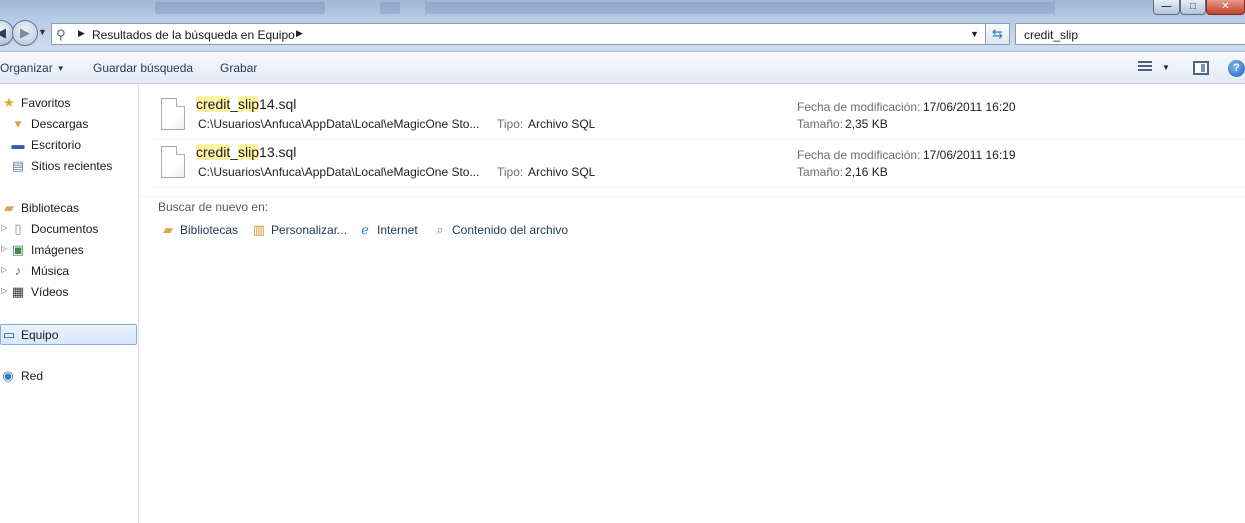 The image size is (1245, 523). I want to click on result-file-name: credit_slip13.sql, so click(246, 152).